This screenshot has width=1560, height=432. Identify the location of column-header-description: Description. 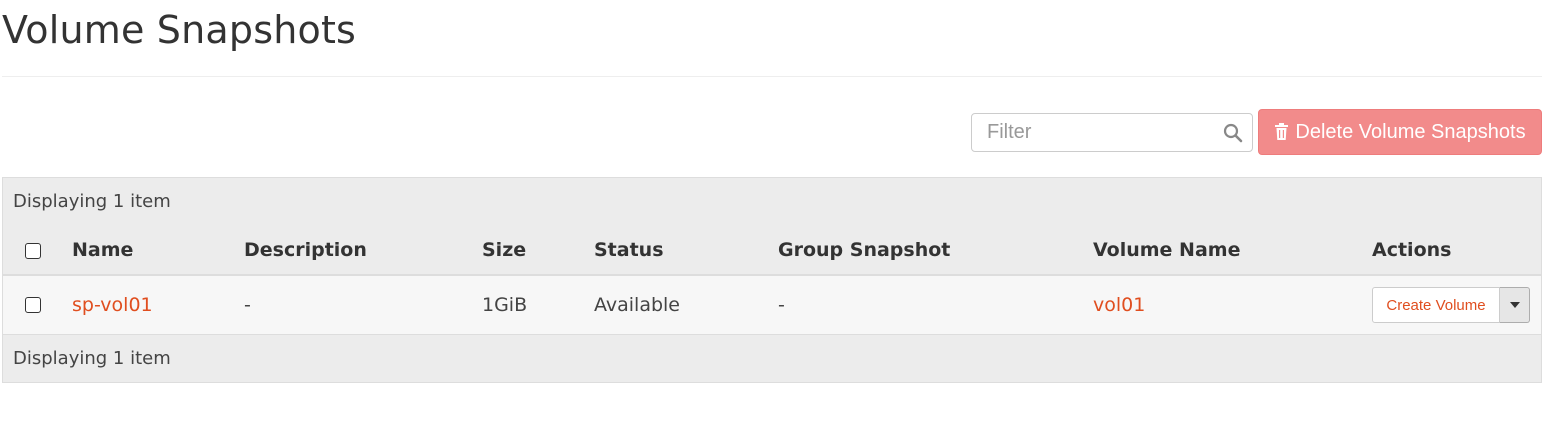
(305, 250).